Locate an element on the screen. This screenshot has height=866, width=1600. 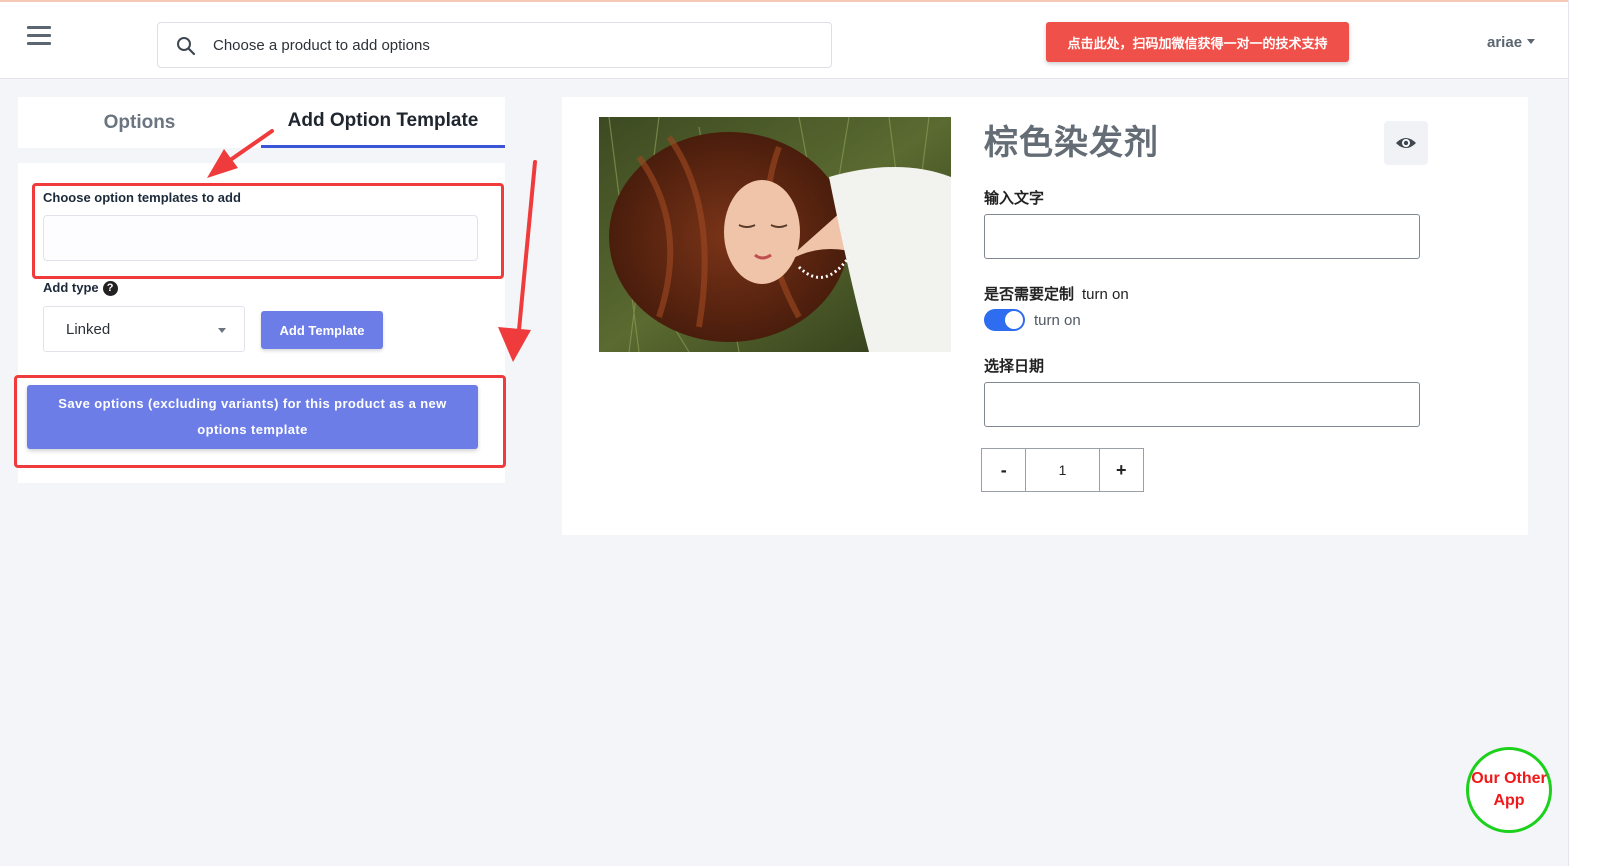
save-button-line-2: options template is located at coordinates (252, 429).